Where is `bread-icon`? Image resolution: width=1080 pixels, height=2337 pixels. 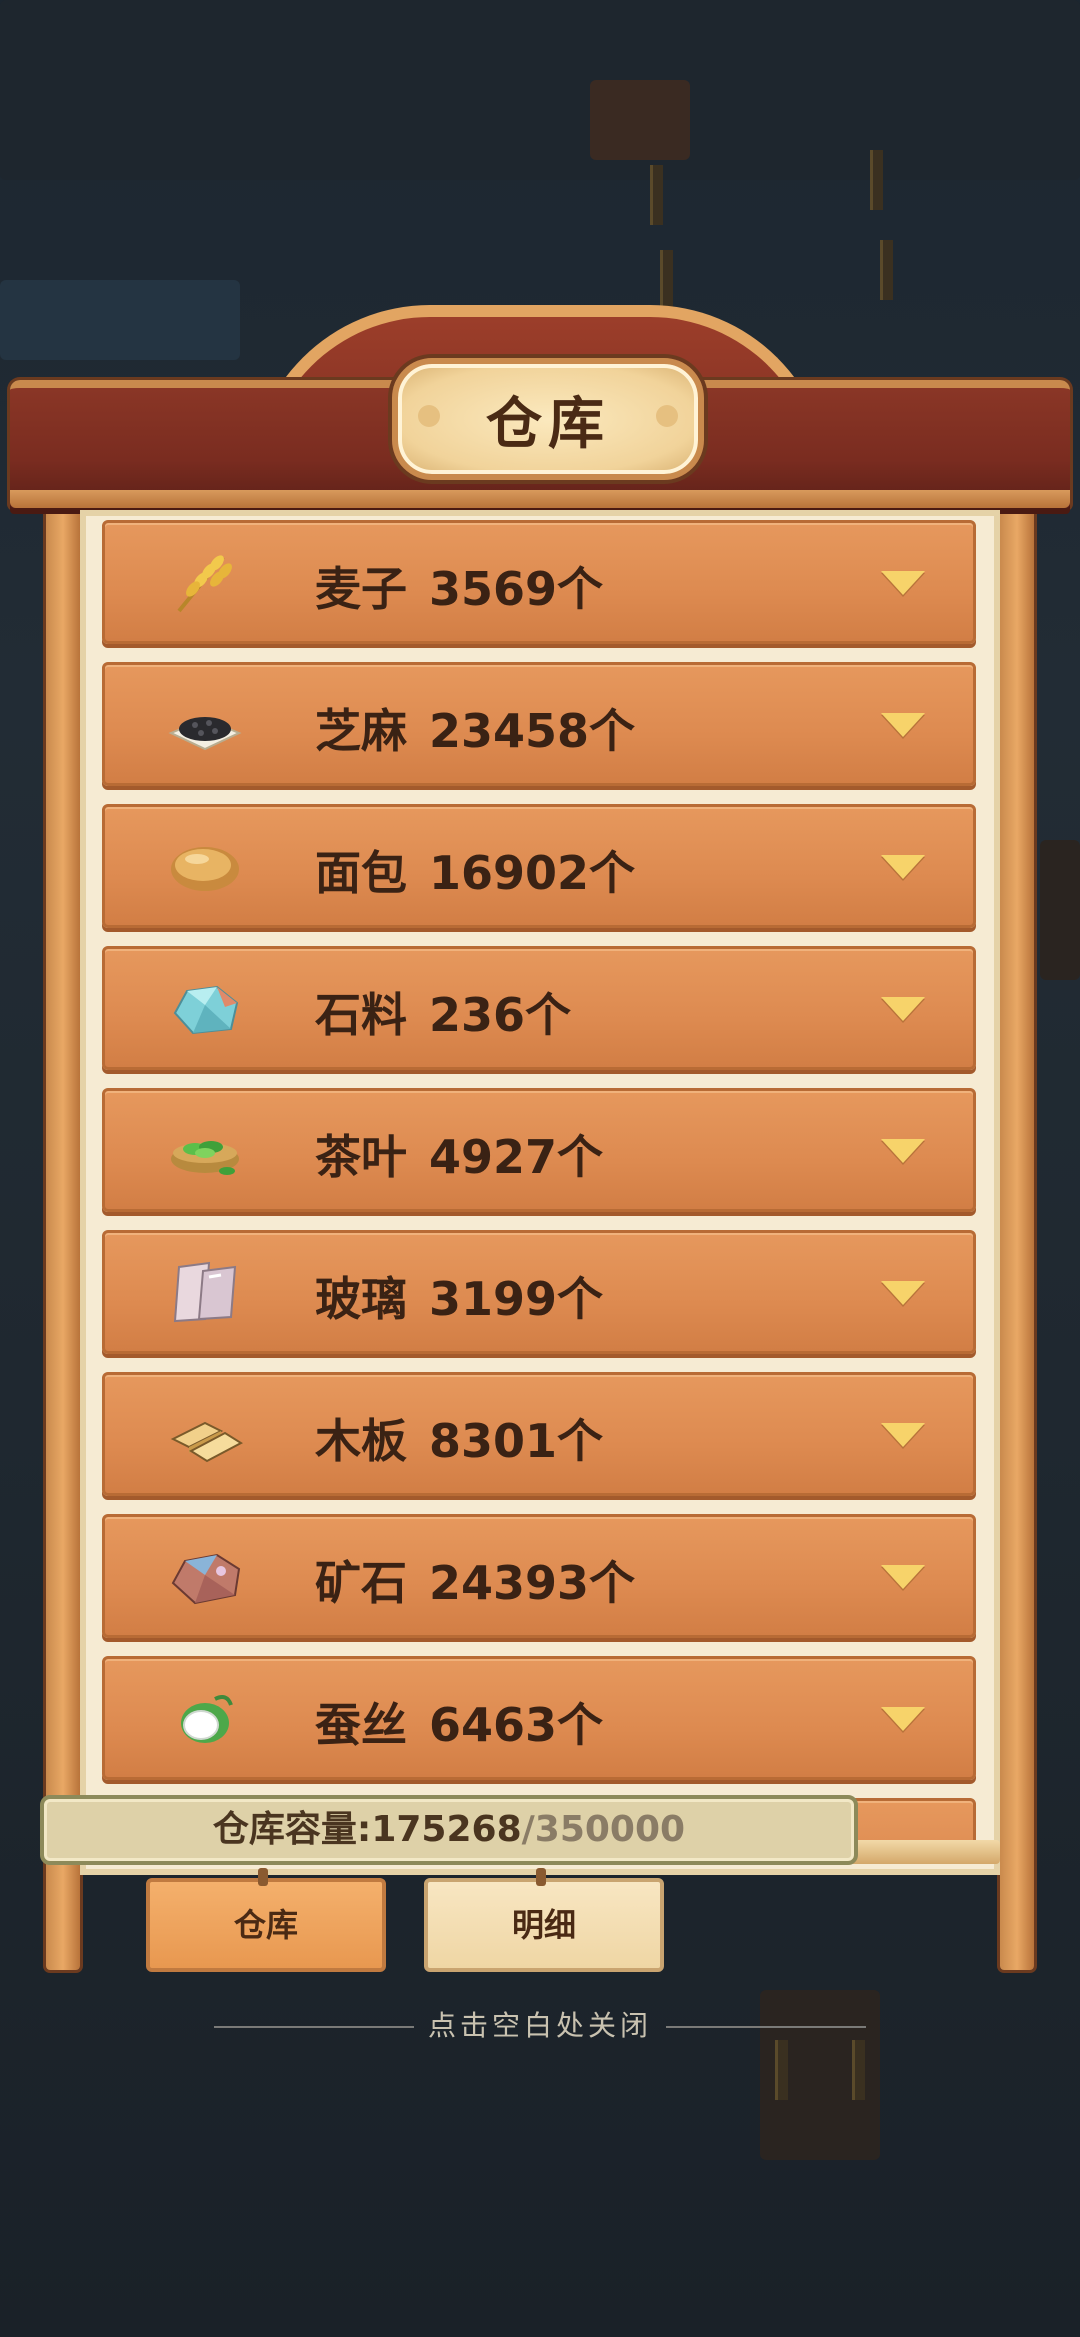
bread-icon is located at coordinates (205, 866).